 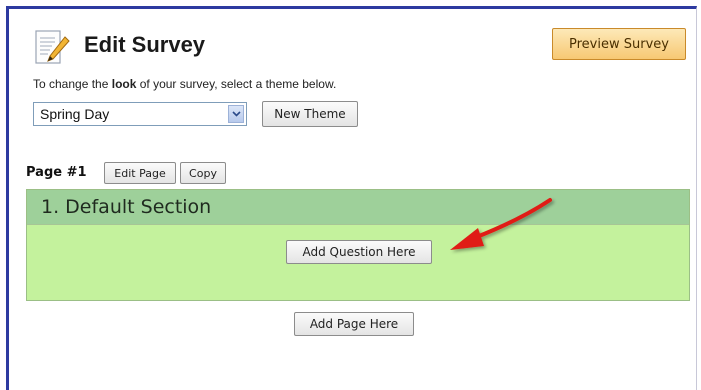 I want to click on edit-document-icon, so click(x=52, y=47).